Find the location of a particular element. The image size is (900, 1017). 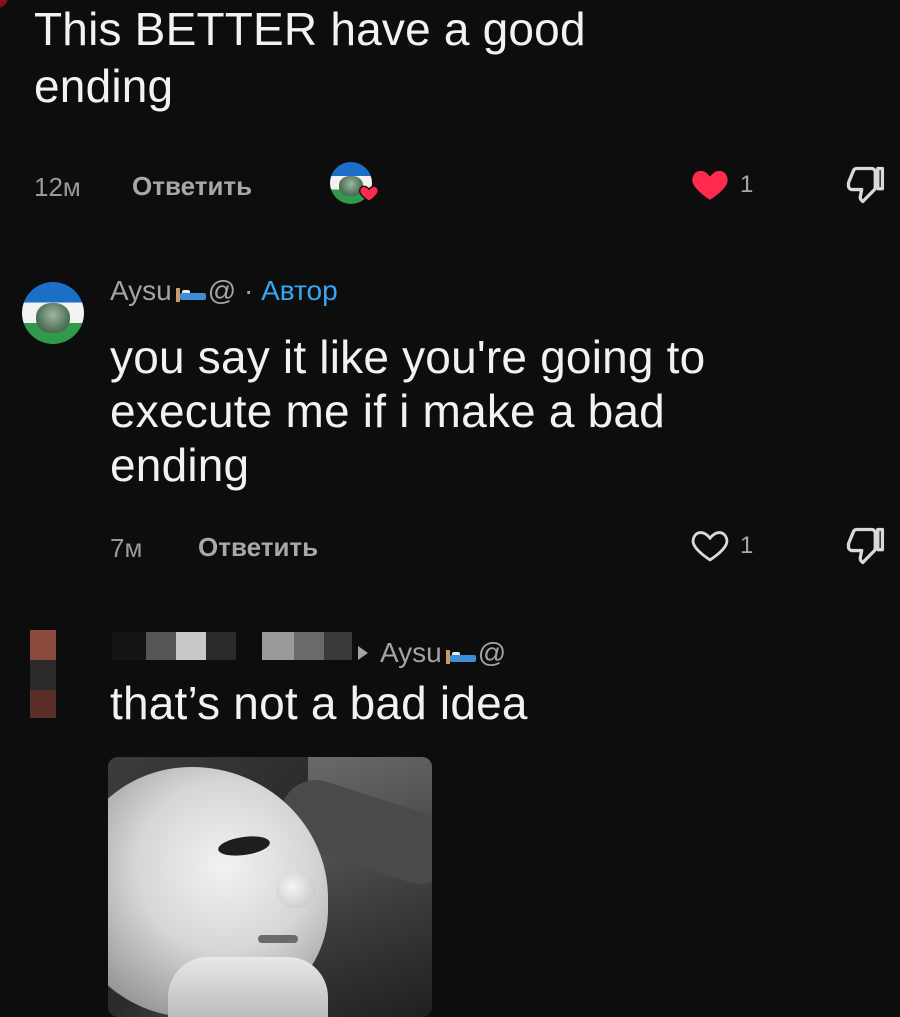

timestamp: 7м is located at coordinates (126, 548).